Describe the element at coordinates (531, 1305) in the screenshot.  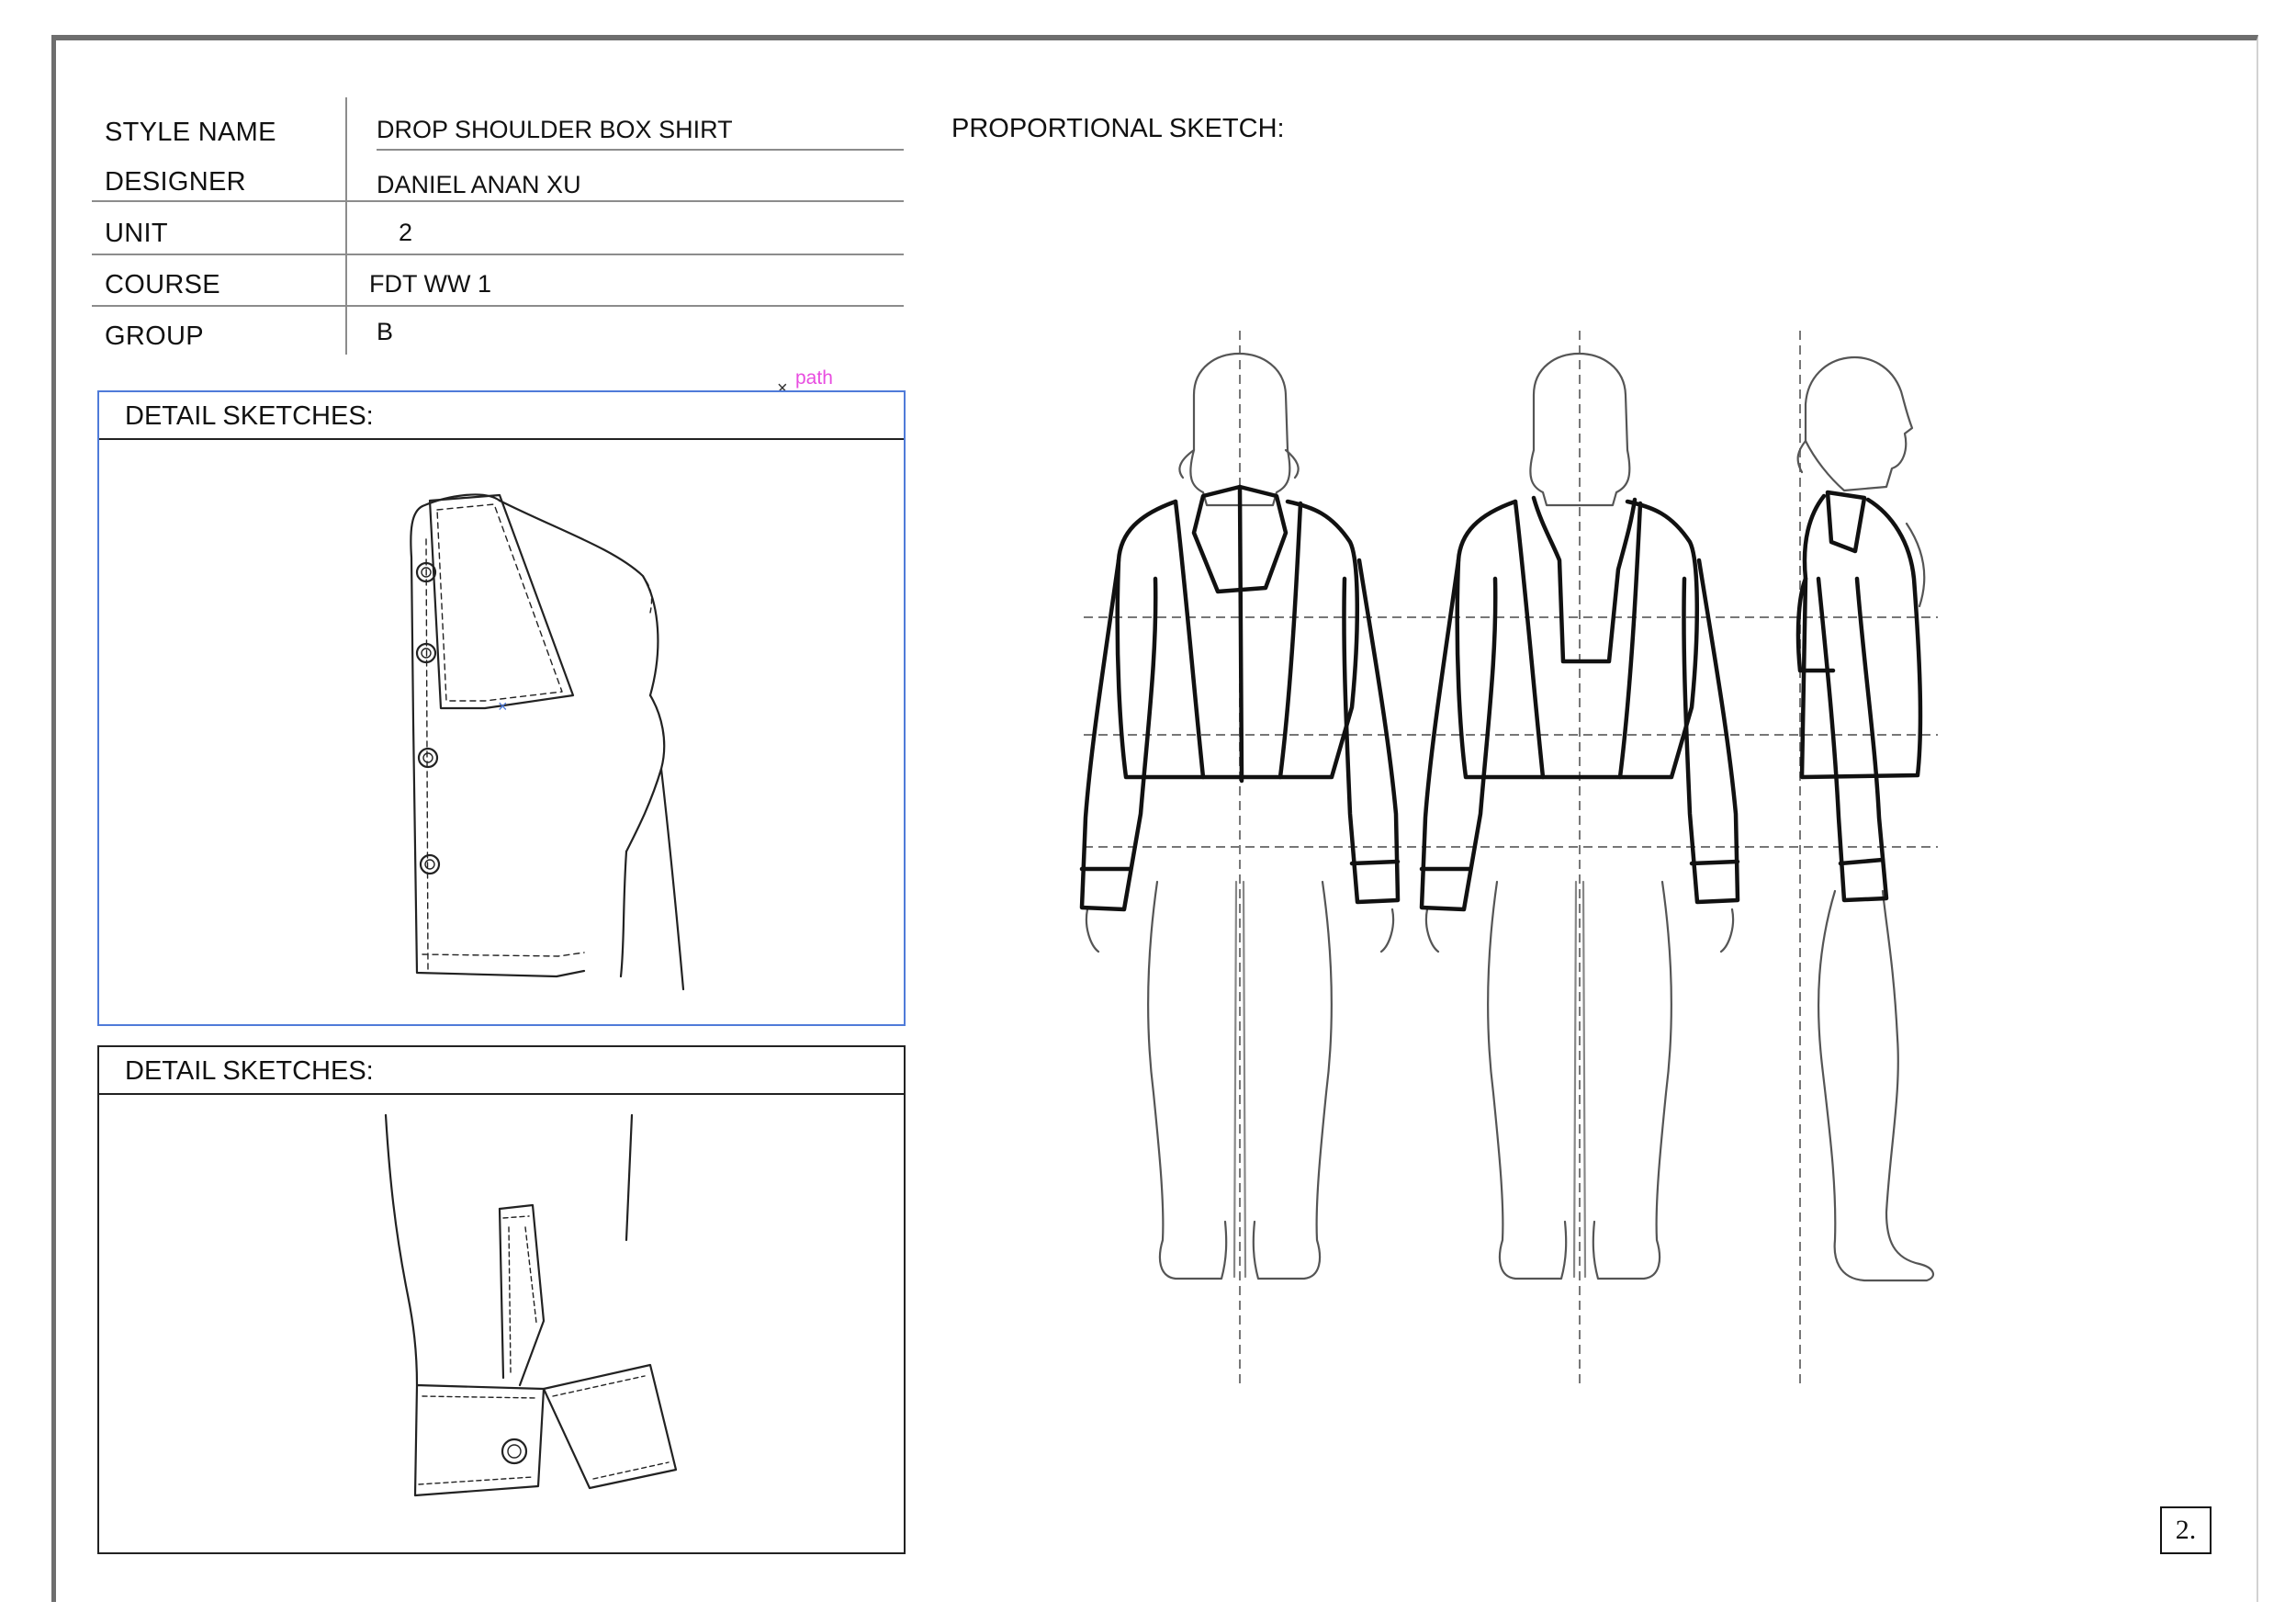
I see `cuff-placket-drawing` at that location.